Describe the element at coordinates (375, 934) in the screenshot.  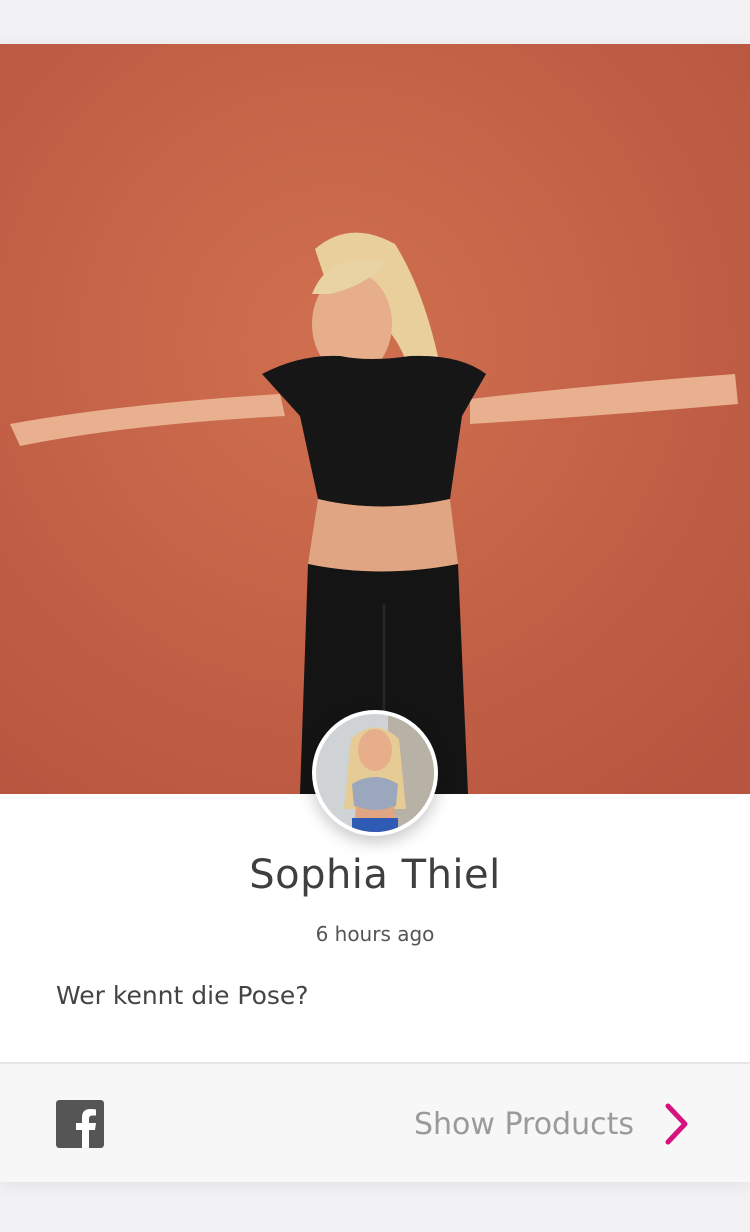
I see `post-timestamp: 6 hours ago` at that location.